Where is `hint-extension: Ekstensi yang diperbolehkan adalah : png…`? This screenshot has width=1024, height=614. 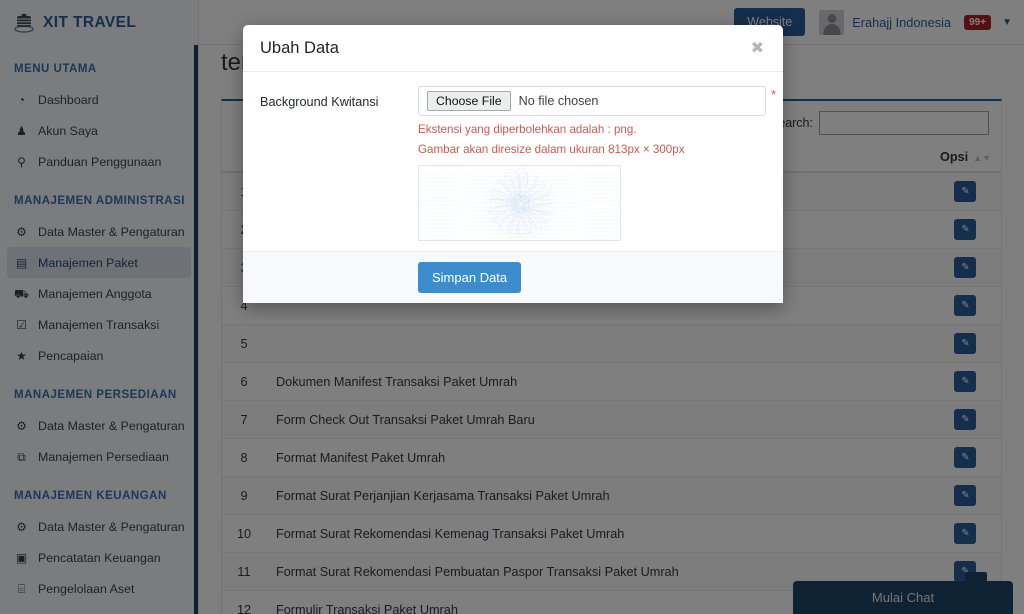
hint-extension: Ekstensi yang diperbolehkan adalah : png… is located at coordinates (527, 129).